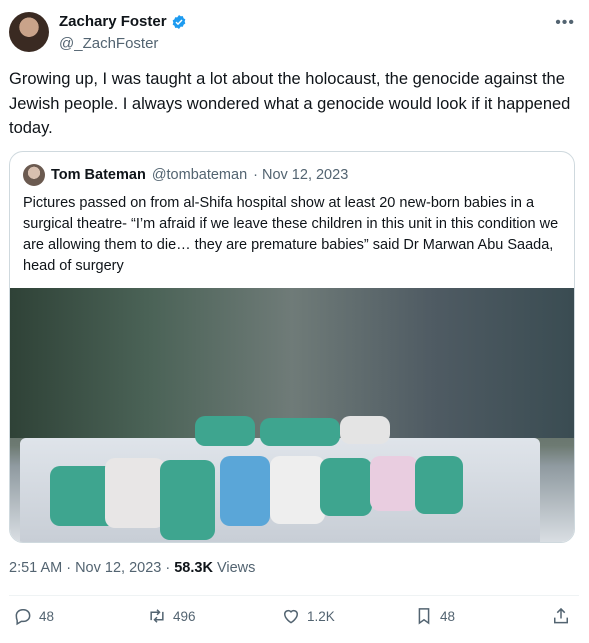  What do you see at coordinates (294, 35) in the screenshot?
I see `tweet-header: Zachary Foster @_ZachFoster •••` at bounding box center [294, 35].